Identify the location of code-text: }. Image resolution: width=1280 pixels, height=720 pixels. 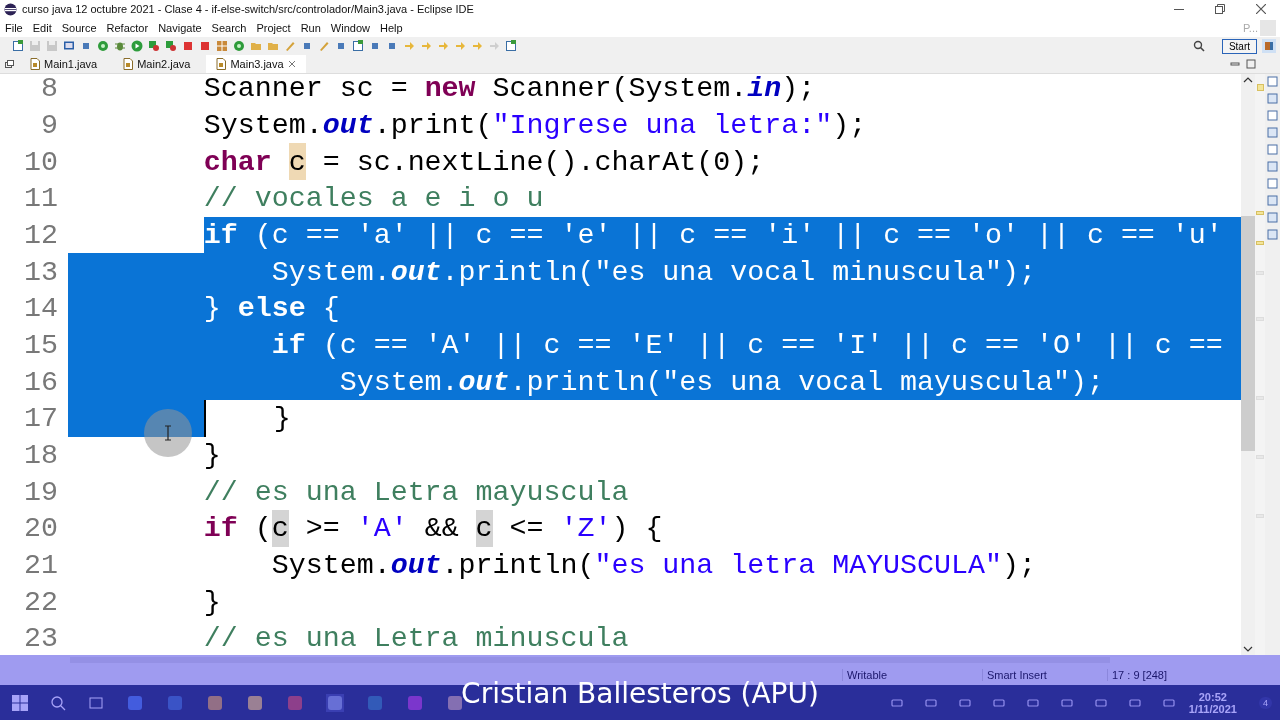
(212, 455).